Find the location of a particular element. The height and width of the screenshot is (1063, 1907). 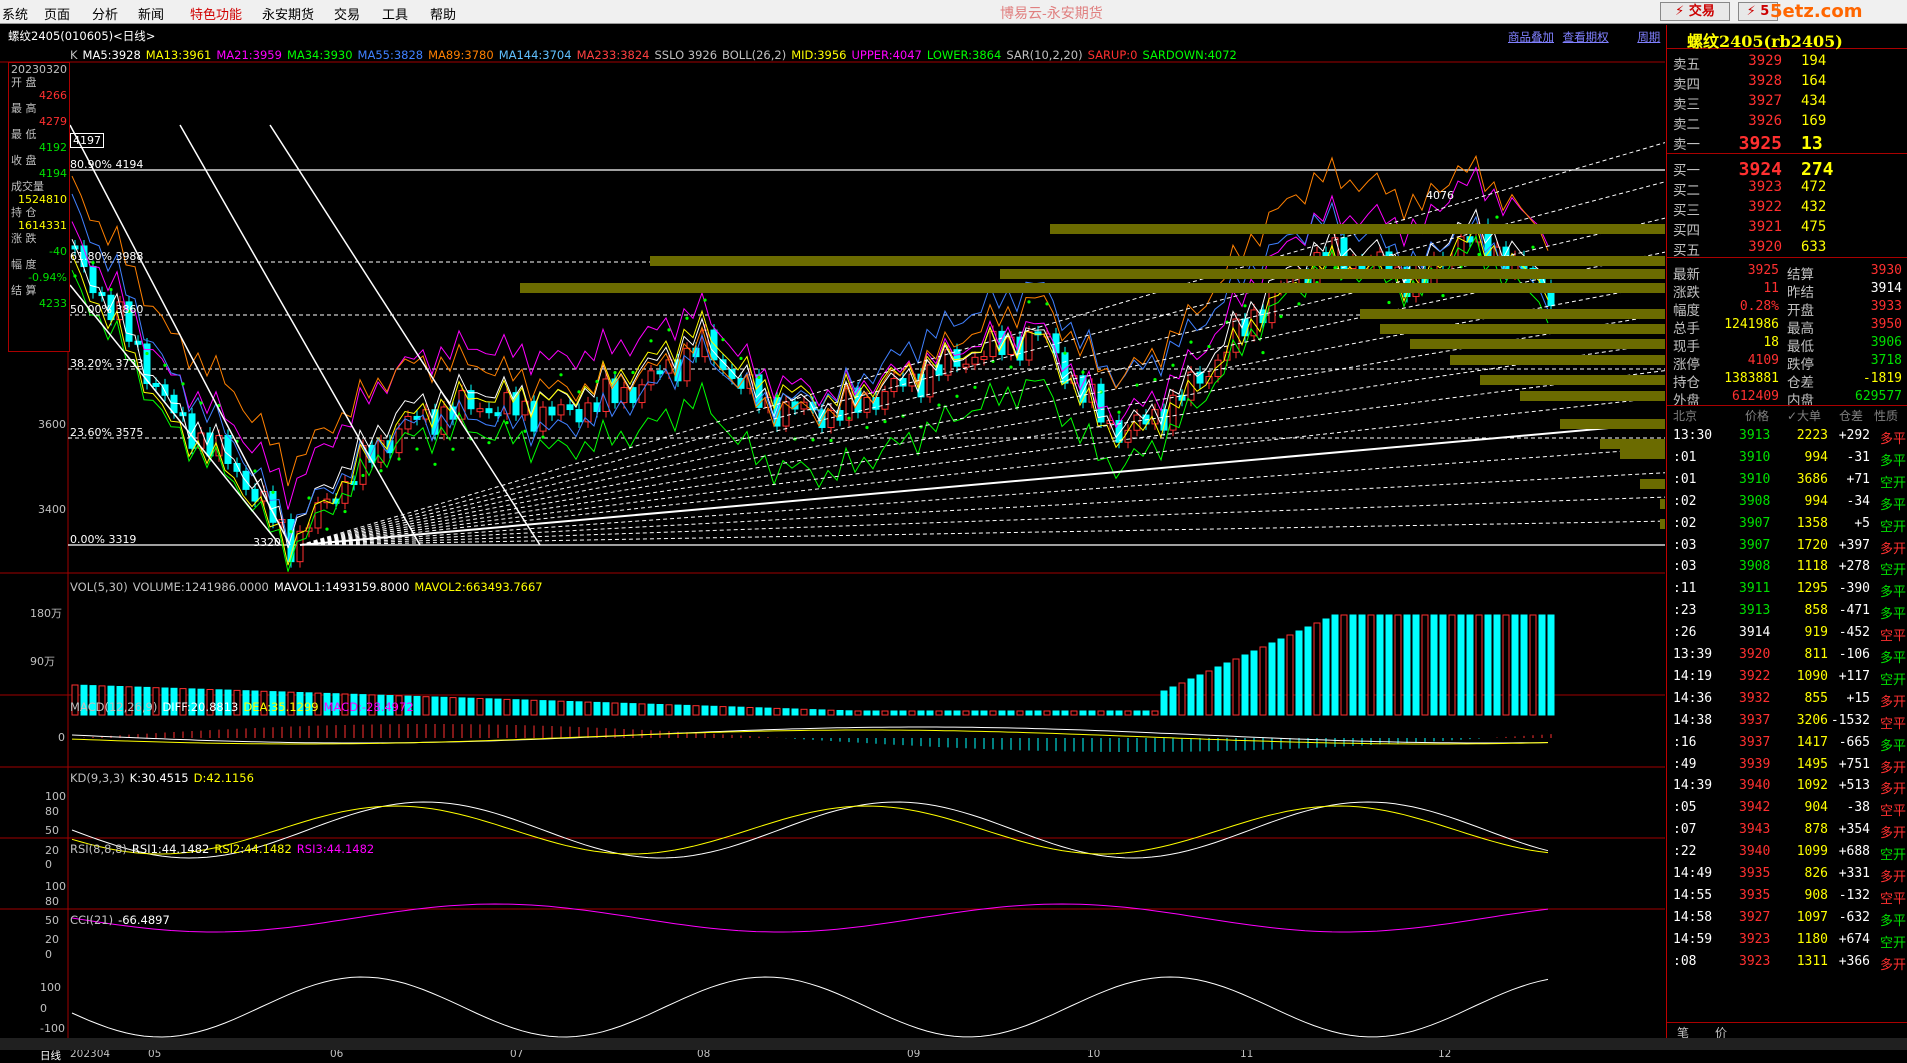

tick-row: :08 3923 1311 +366 多开 is located at coordinates (1787, 962).